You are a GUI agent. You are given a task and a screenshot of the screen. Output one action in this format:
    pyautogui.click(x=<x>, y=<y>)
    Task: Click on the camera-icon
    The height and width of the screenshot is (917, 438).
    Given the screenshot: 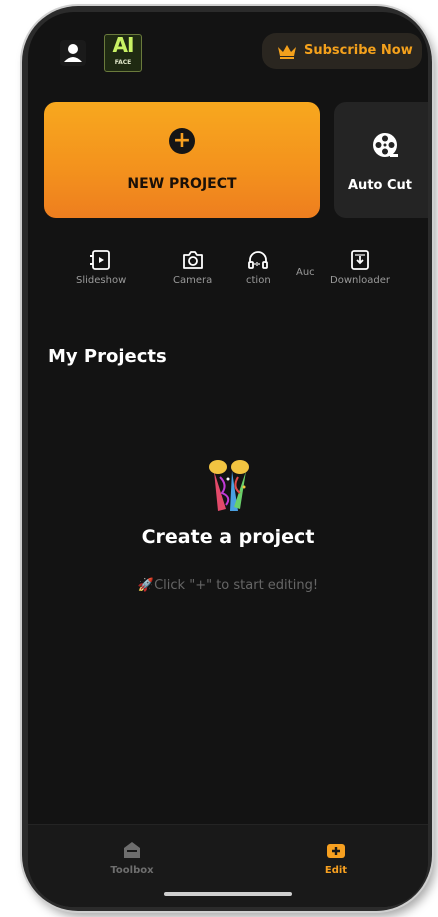 What is the action you would take?
    pyautogui.click(x=192, y=260)
    